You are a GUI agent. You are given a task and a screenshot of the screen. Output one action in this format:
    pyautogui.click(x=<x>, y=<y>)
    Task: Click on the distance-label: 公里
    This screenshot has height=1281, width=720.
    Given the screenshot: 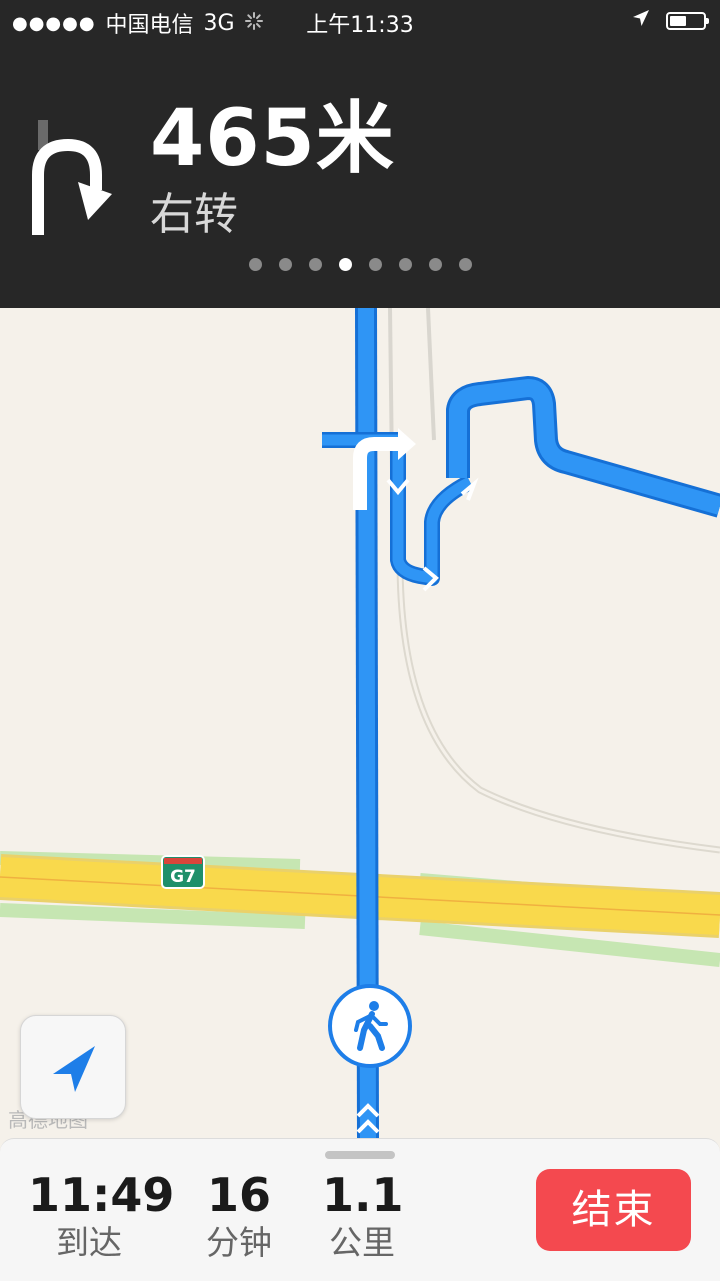 What is the action you would take?
    pyautogui.click(x=362, y=1242)
    